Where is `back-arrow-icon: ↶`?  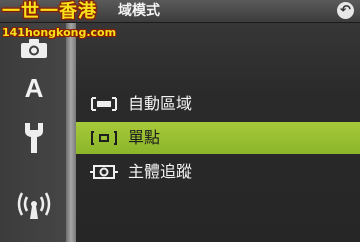
back-arrow-icon: ↶ is located at coordinates (345, 10).